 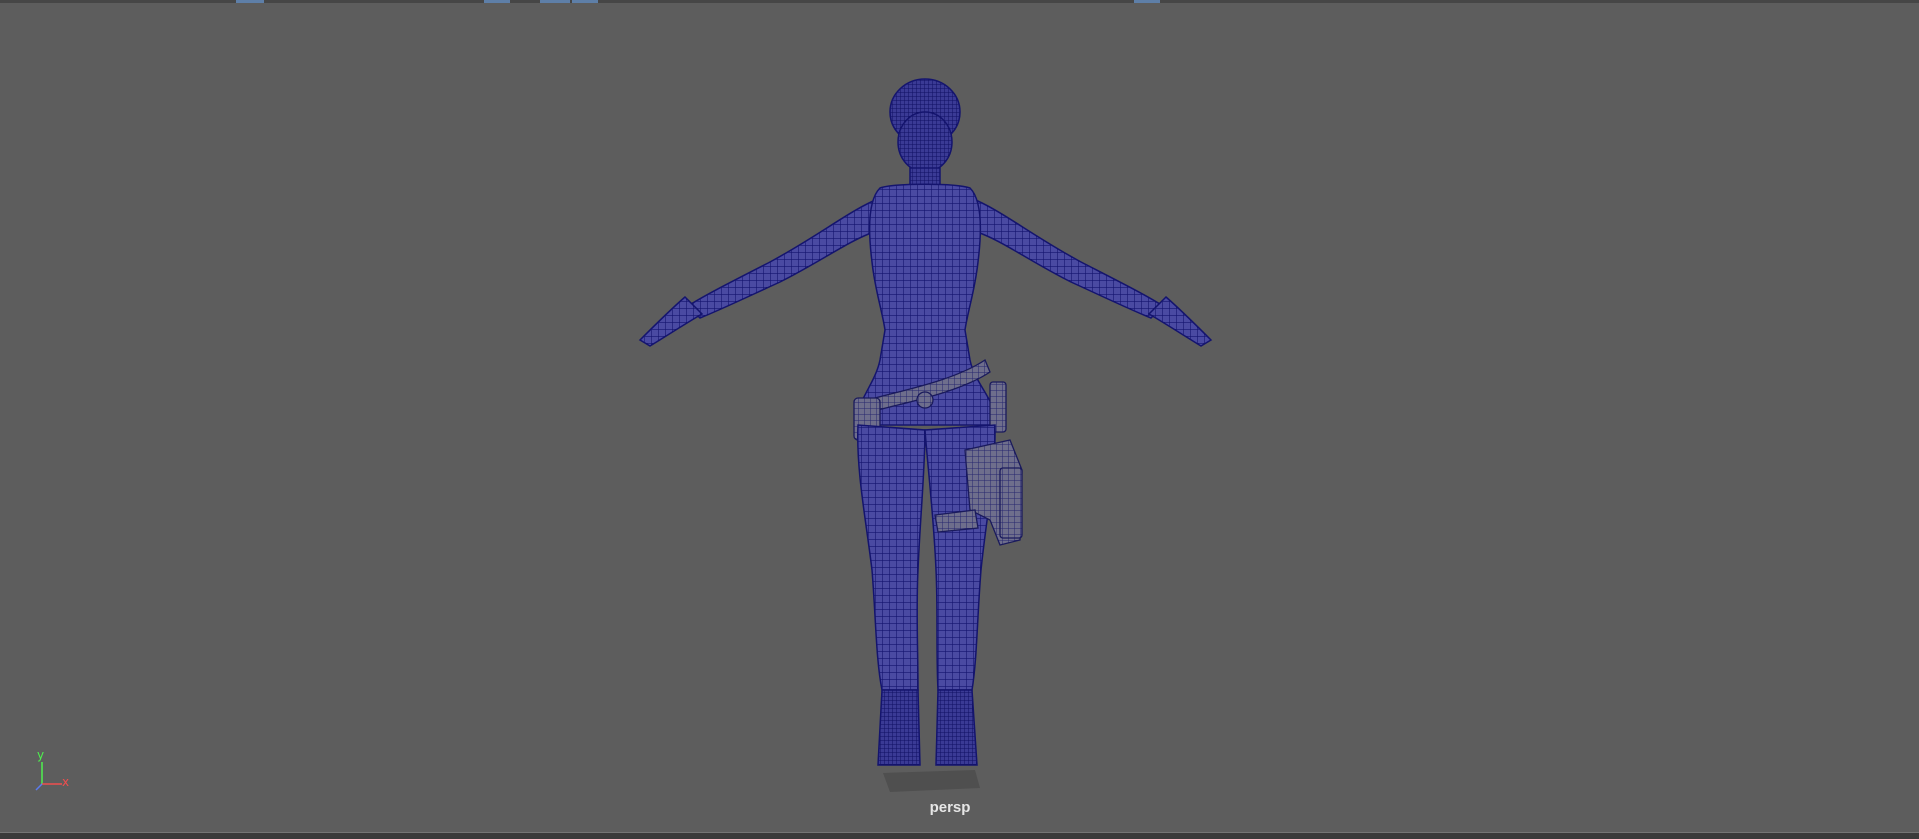 What do you see at coordinates (66, 782) in the screenshot?
I see `axis-x-label: x` at bounding box center [66, 782].